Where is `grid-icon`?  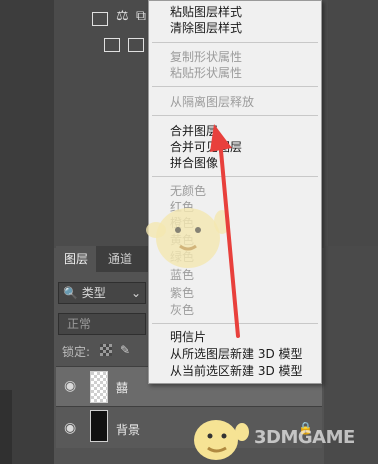 grid-icon is located at coordinates (100, 19).